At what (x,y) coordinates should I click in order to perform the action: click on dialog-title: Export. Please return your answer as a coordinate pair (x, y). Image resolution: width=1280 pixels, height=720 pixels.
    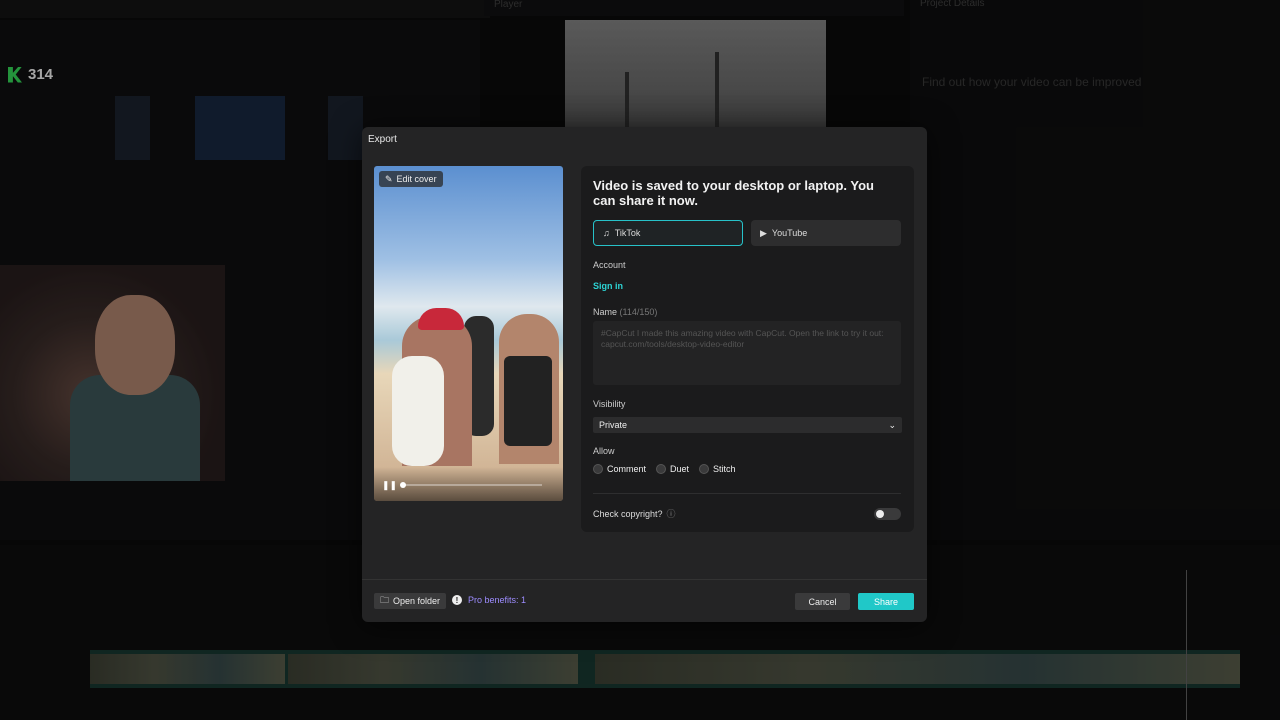
    Looking at the image, I should click on (382, 139).